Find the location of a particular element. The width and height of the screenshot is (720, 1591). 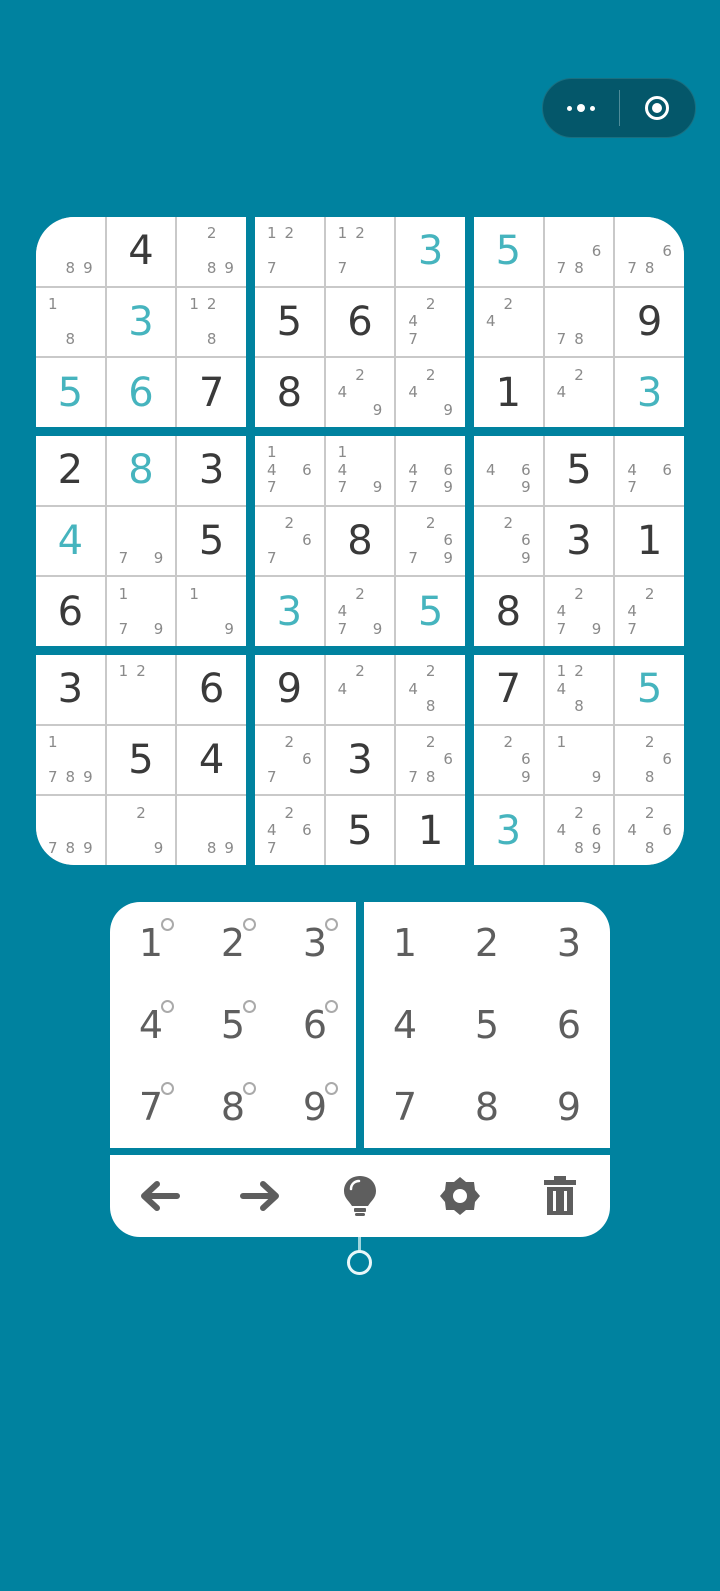

more-button is located at coordinates (581, 108).